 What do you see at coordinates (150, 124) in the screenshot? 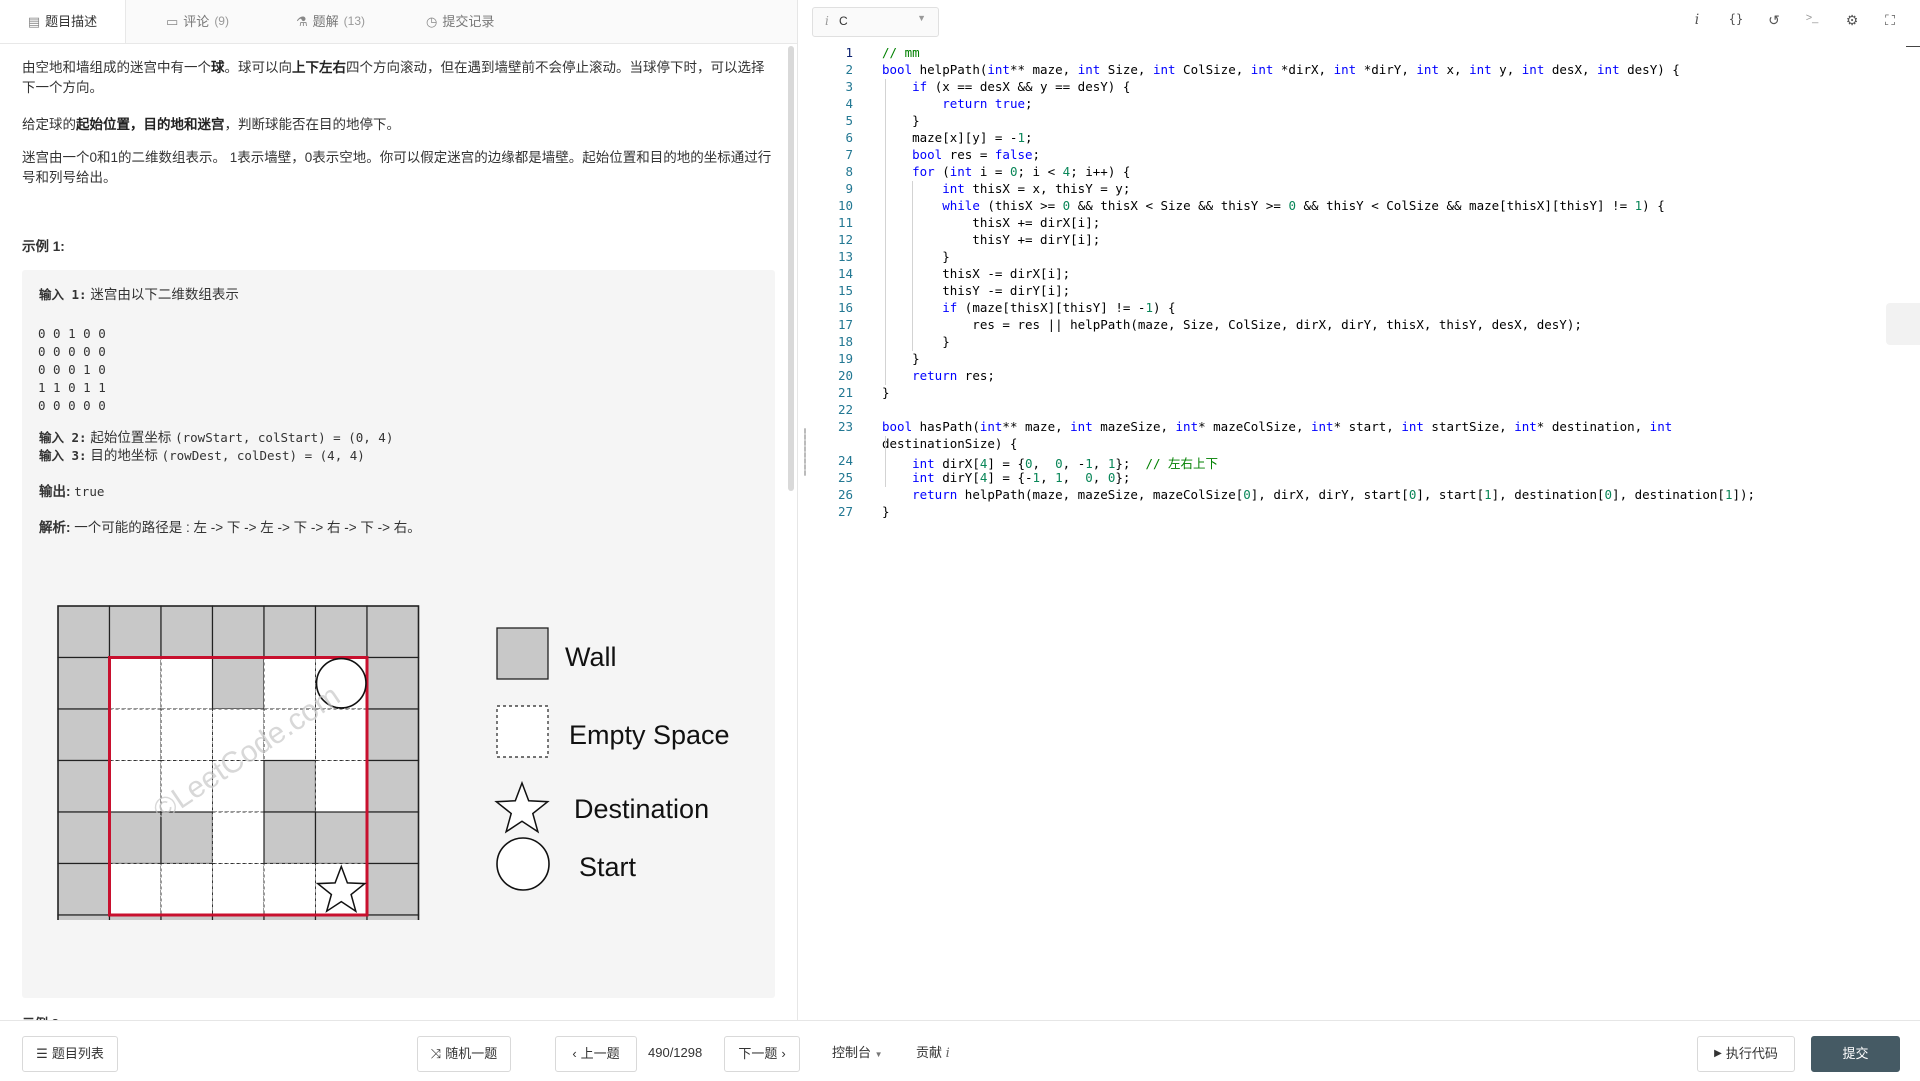
I see `desc-bold: 起始位置，目的地和迷宫` at bounding box center [150, 124].